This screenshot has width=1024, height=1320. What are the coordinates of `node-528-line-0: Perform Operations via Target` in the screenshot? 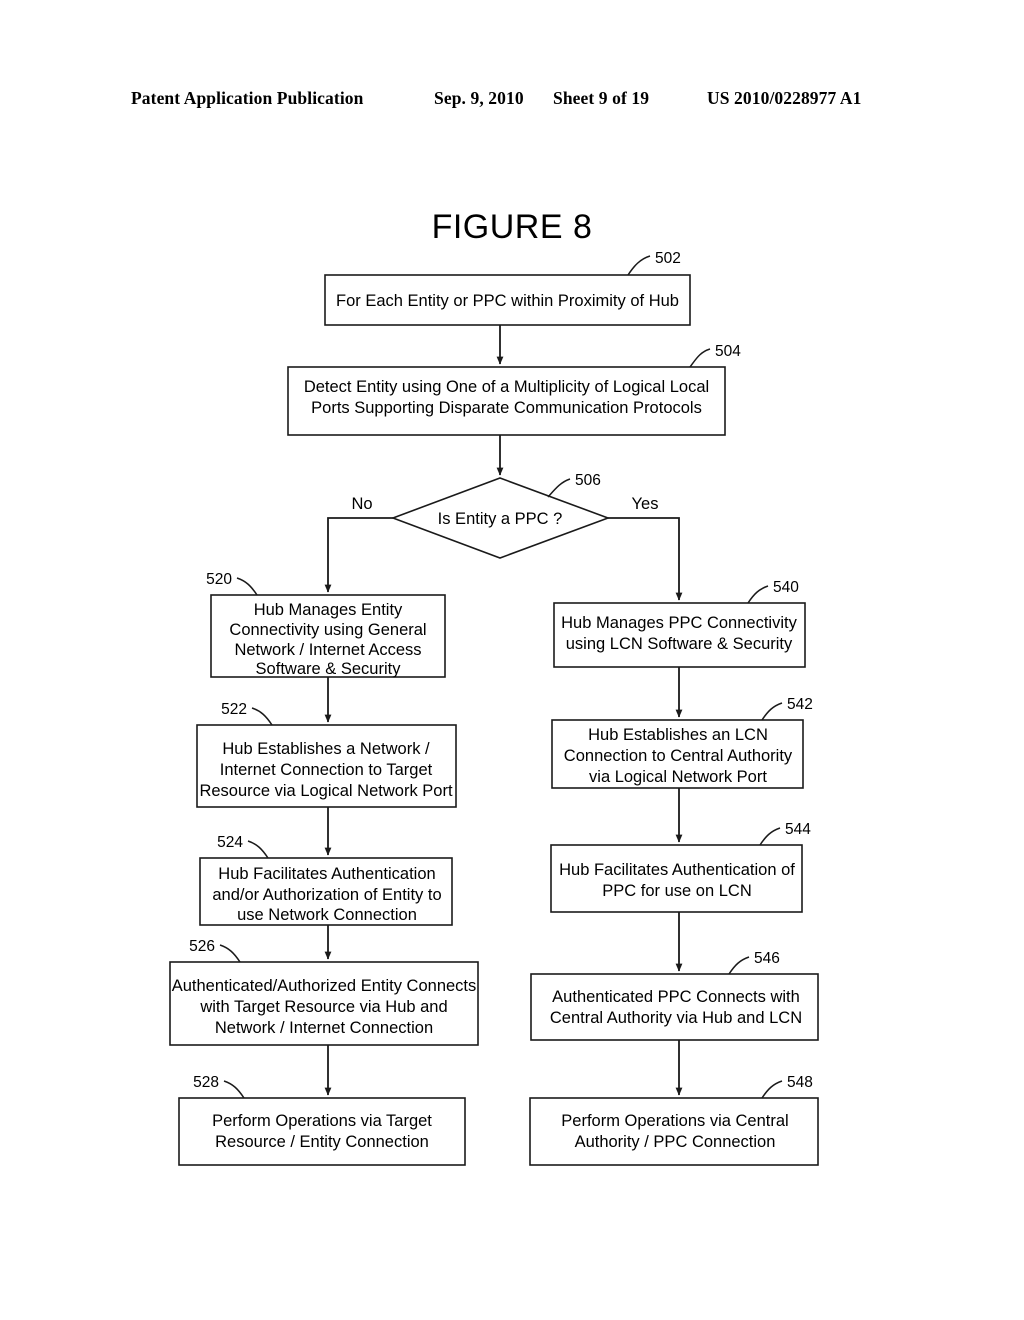 It's located at (322, 1121).